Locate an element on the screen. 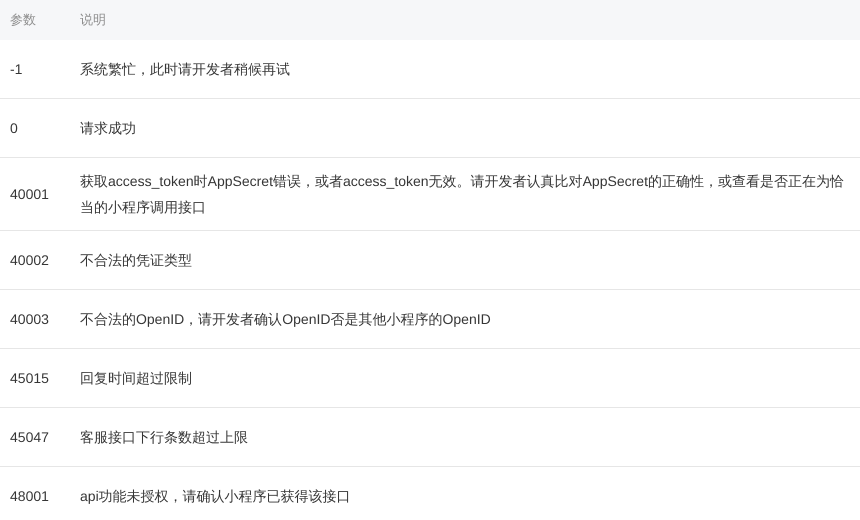  table-cell-text: 40001 is located at coordinates (29, 194).